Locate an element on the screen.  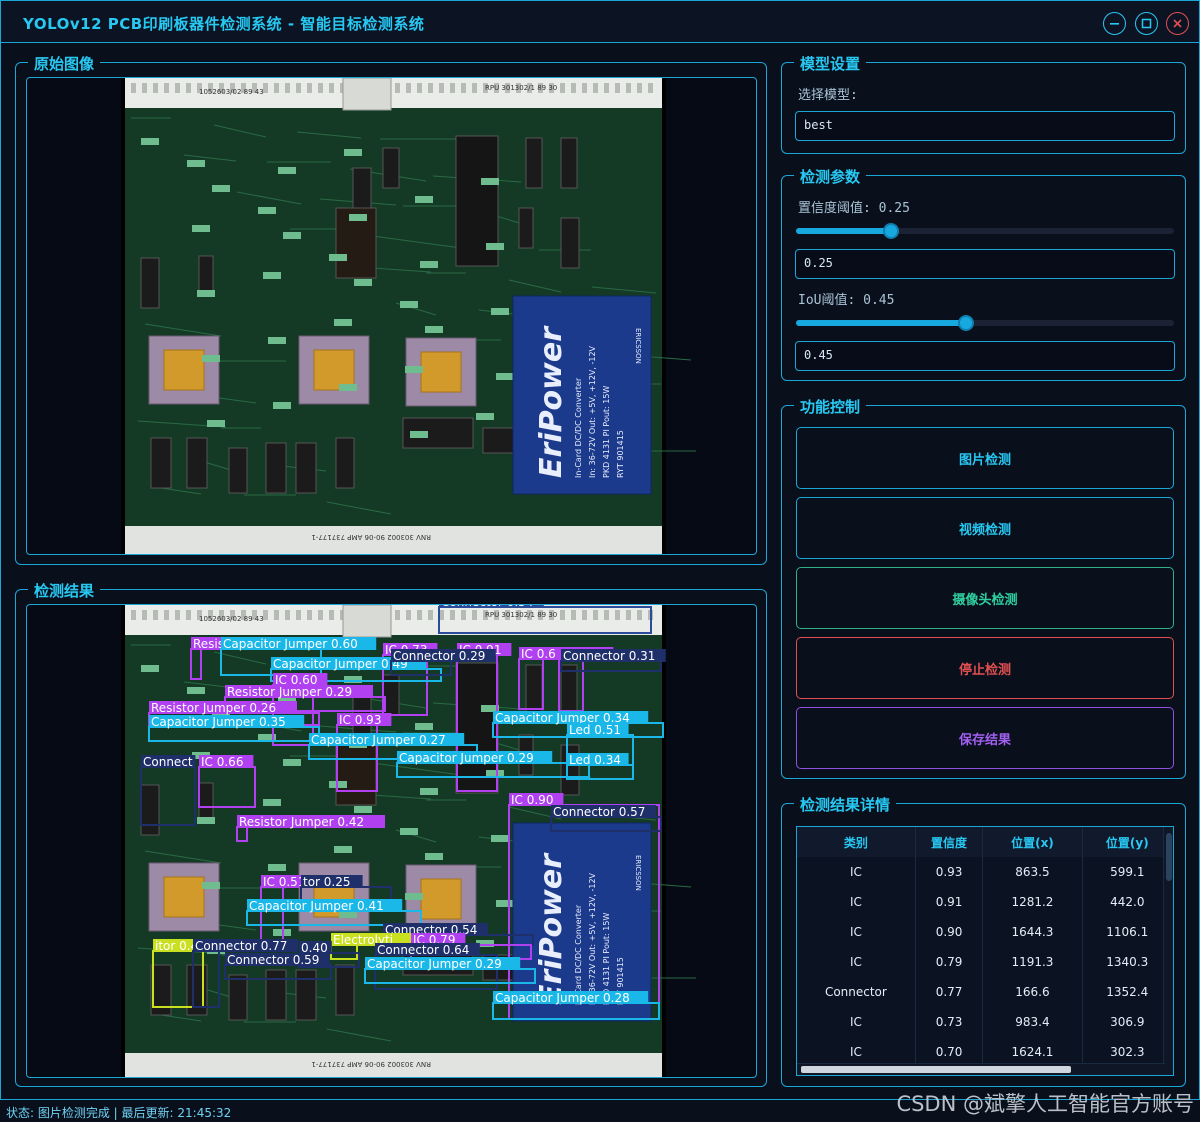
table-row: IC 0.93 863.5 599.1 is located at coordinates (985, 872).